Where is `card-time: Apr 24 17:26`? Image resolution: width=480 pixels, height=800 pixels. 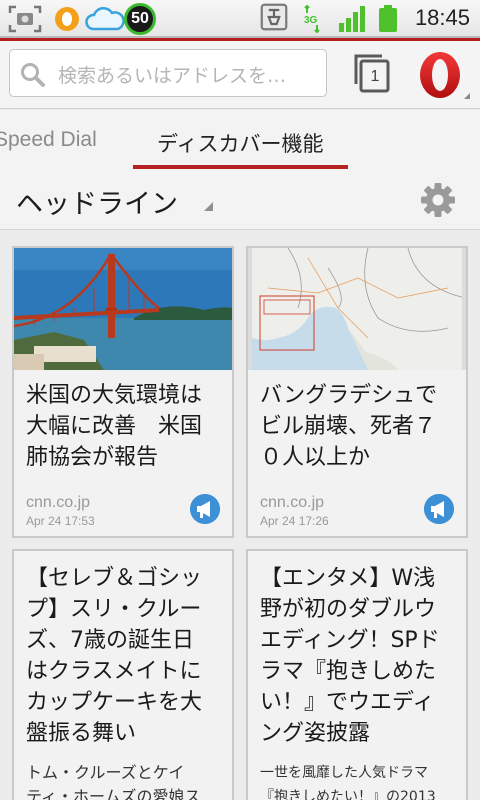 card-time: Apr 24 17:26 is located at coordinates (294, 521).